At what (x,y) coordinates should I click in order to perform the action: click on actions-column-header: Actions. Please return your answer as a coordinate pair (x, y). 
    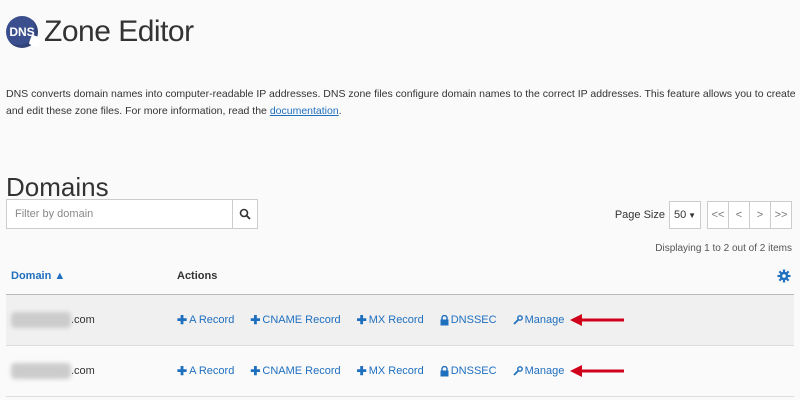
    Looking at the image, I should click on (197, 276).